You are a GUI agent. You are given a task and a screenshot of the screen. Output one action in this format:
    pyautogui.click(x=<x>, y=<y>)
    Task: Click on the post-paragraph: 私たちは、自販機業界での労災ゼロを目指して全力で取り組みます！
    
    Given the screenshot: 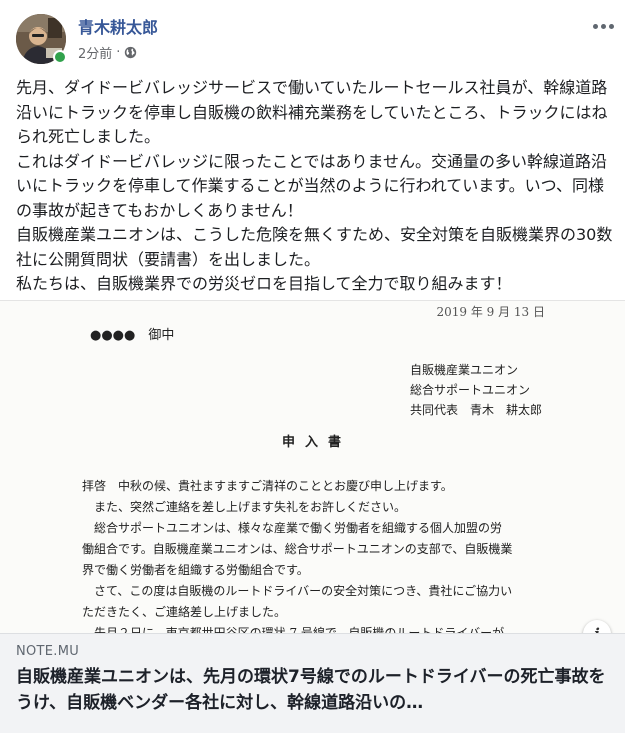 What is the action you would take?
    pyautogui.click(x=264, y=283)
    